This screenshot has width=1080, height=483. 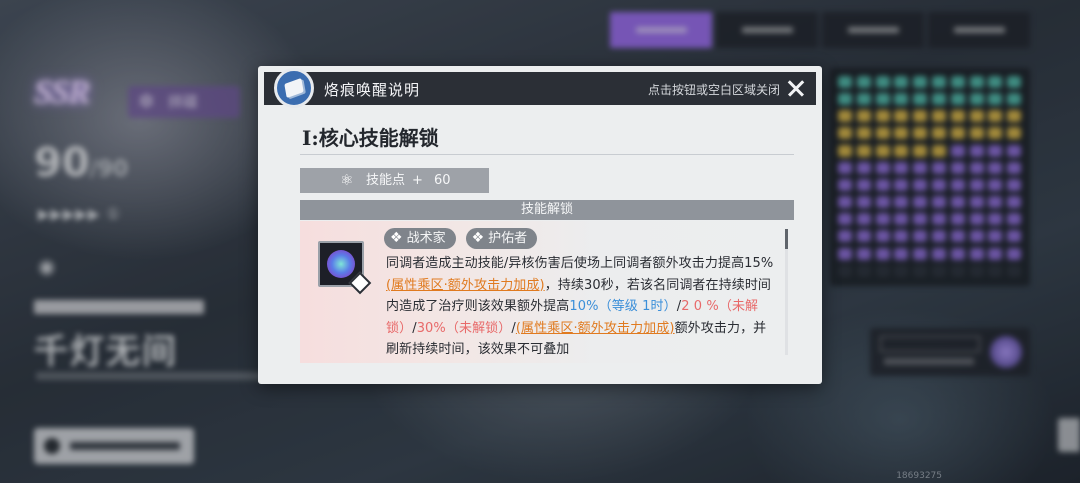 What do you see at coordinates (796, 88) in the screenshot?
I see `close-icon` at bounding box center [796, 88].